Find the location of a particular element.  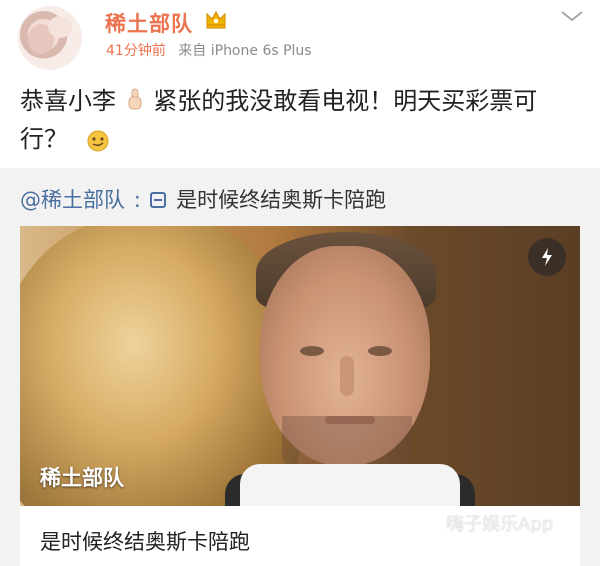

username: 稀土部队 is located at coordinates (149, 23).